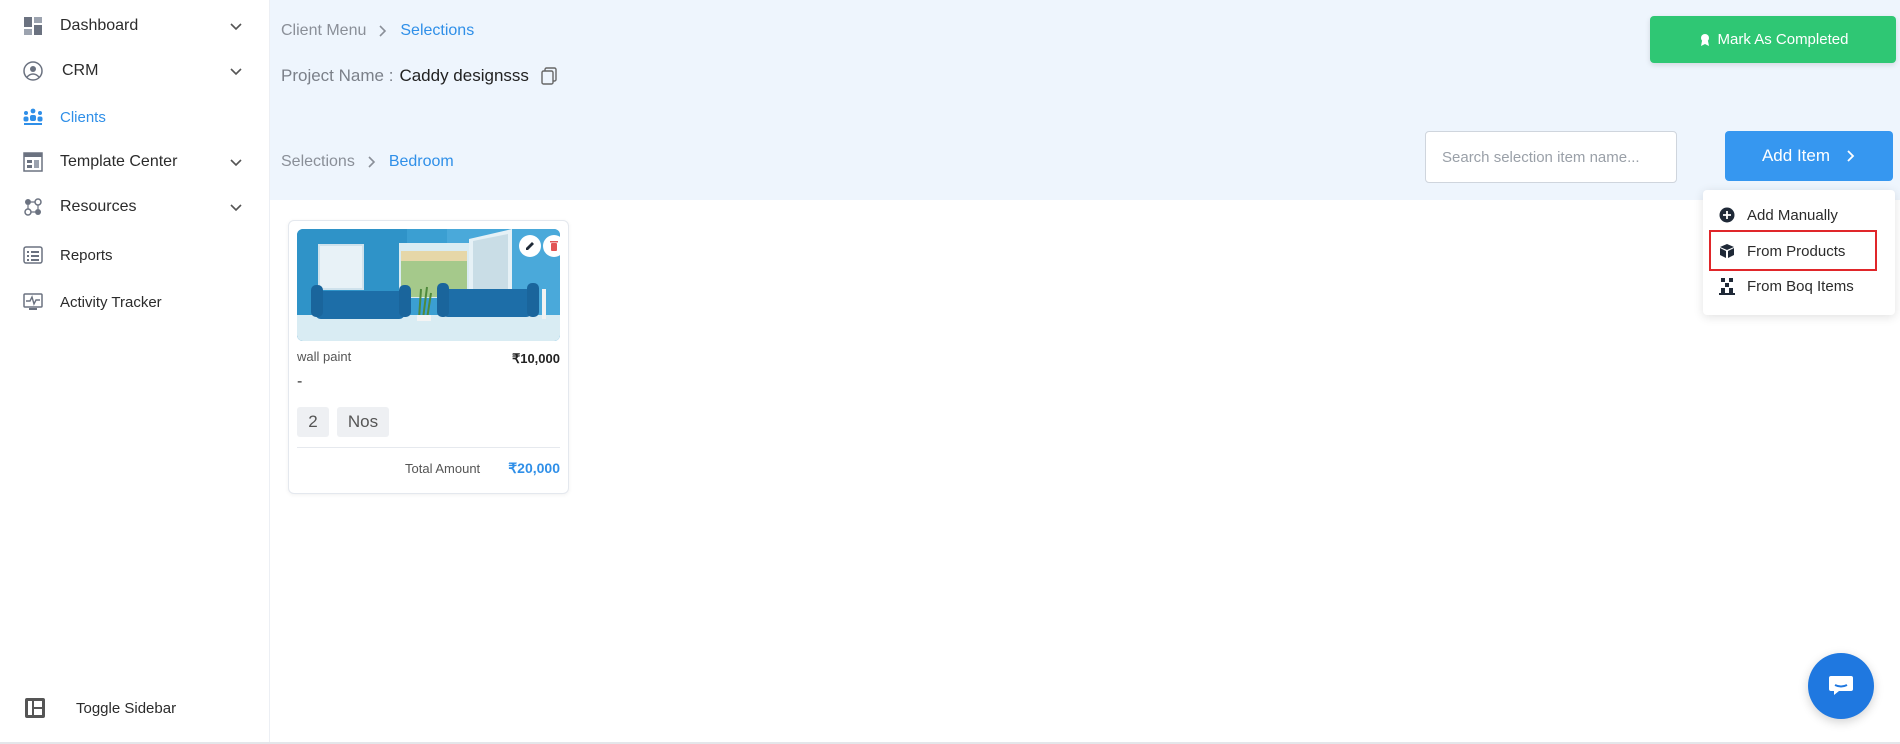 This screenshot has height=744, width=1900. Describe the element at coordinates (1792, 215) in the screenshot. I see `dropdown-item-label: Add Manually` at that location.